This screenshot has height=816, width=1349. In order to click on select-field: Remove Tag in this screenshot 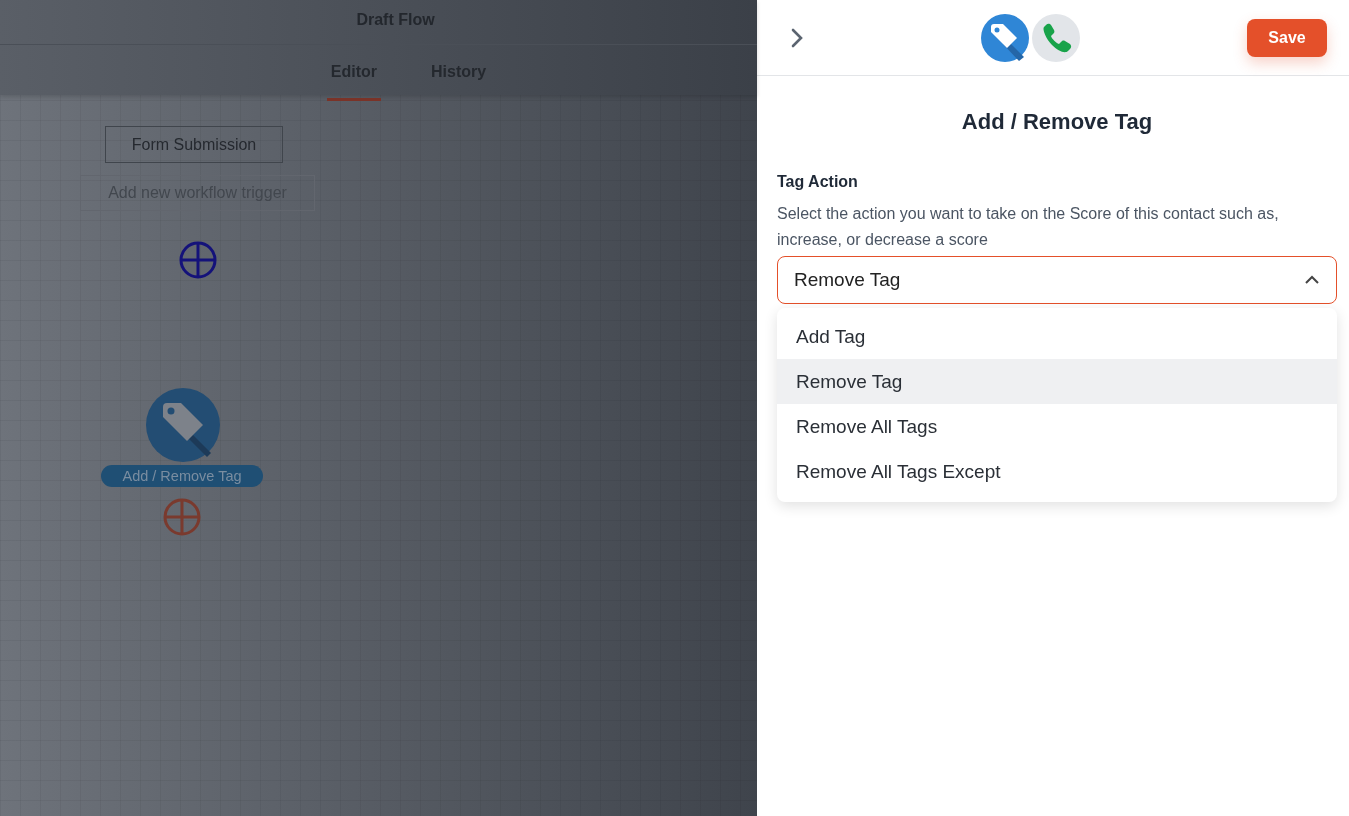, I will do `click(1057, 280)`.